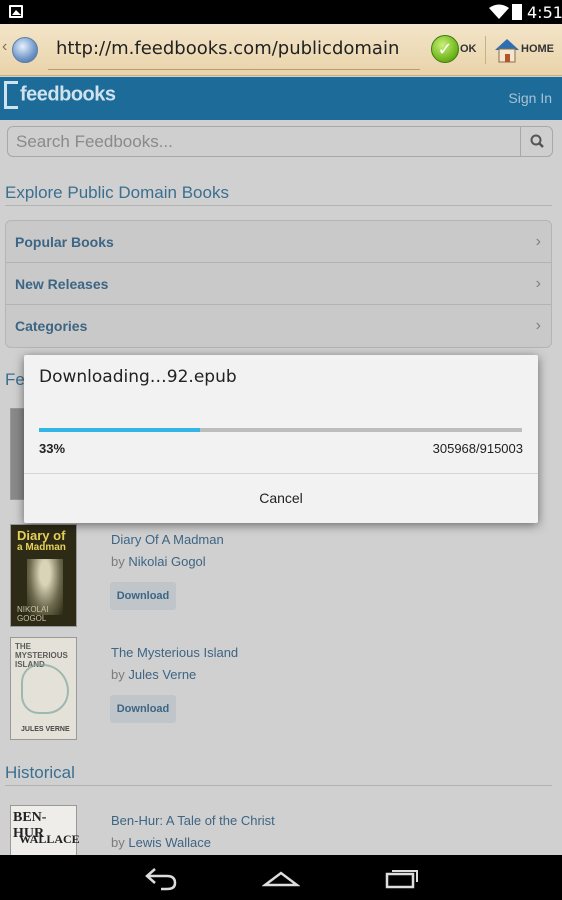 Image resolution: width=562 pixels, height=900 pixels. Describe the element at coordinates (158, 561) in the screenshot. I see `book-author: by Nikolai Gogol` at that location.